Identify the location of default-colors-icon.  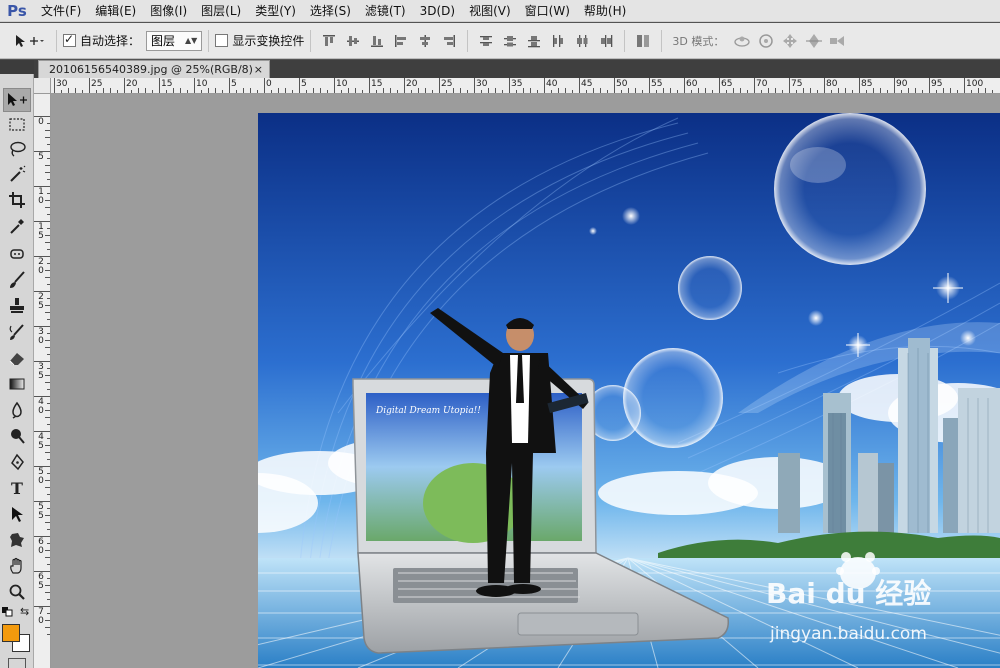
(8, 613).